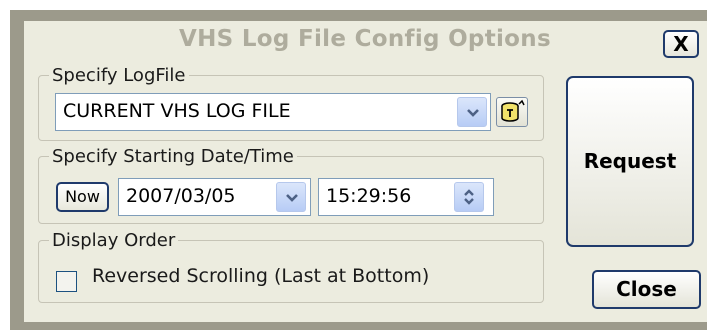  Describe the element at coordinates (365, 39) in the screenshot. I see `dialog-title: VHS Log File Config Options` at that location.